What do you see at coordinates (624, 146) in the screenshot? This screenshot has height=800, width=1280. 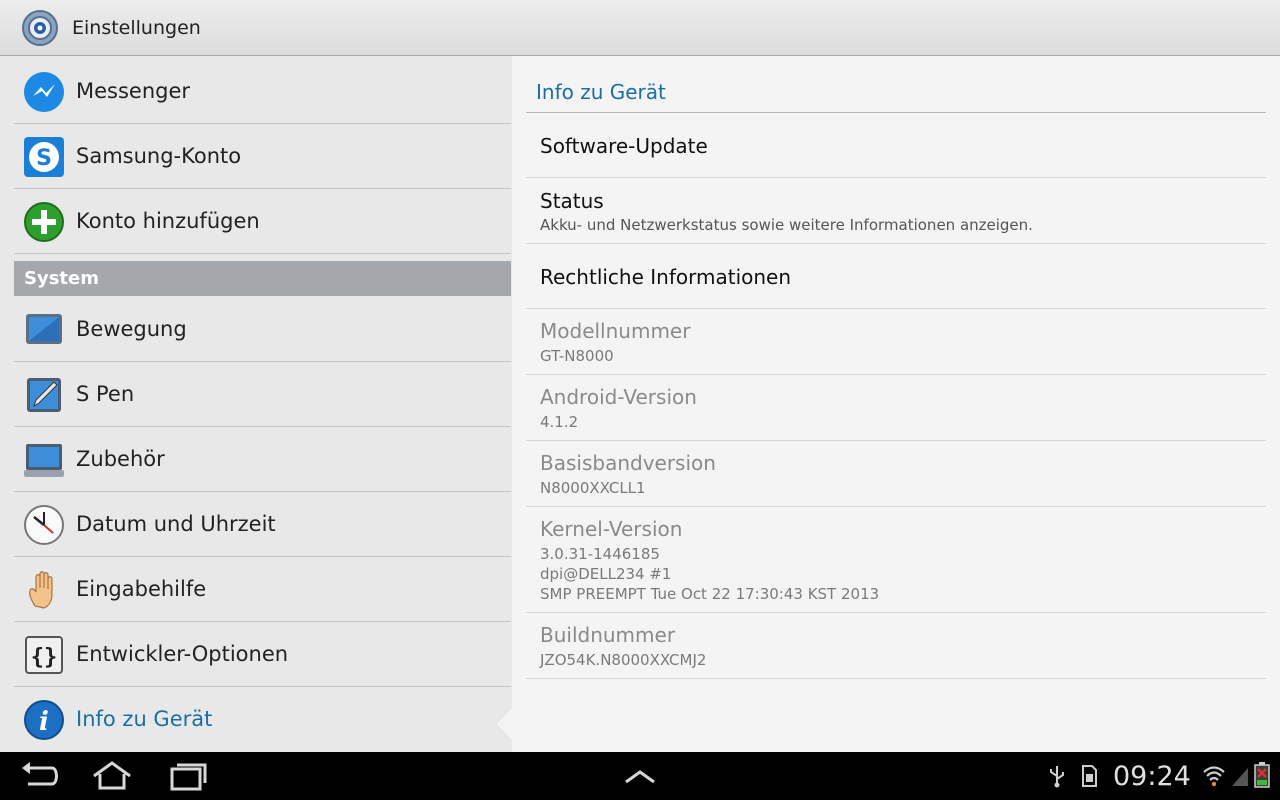 I see `item-title: Software-Update` at bounding box center [624, 146].